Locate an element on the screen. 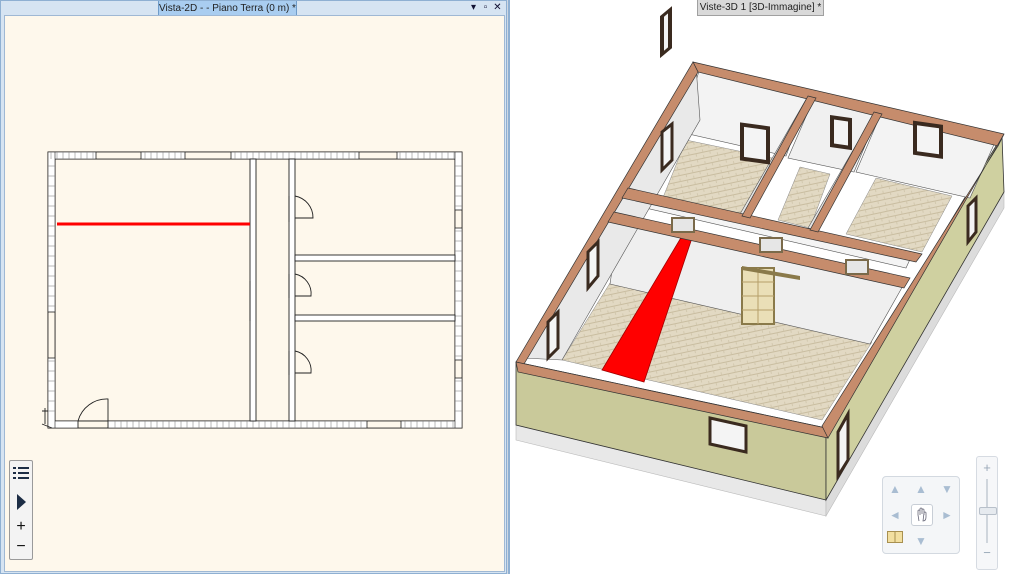  doors is located at coordinates (177, 312).